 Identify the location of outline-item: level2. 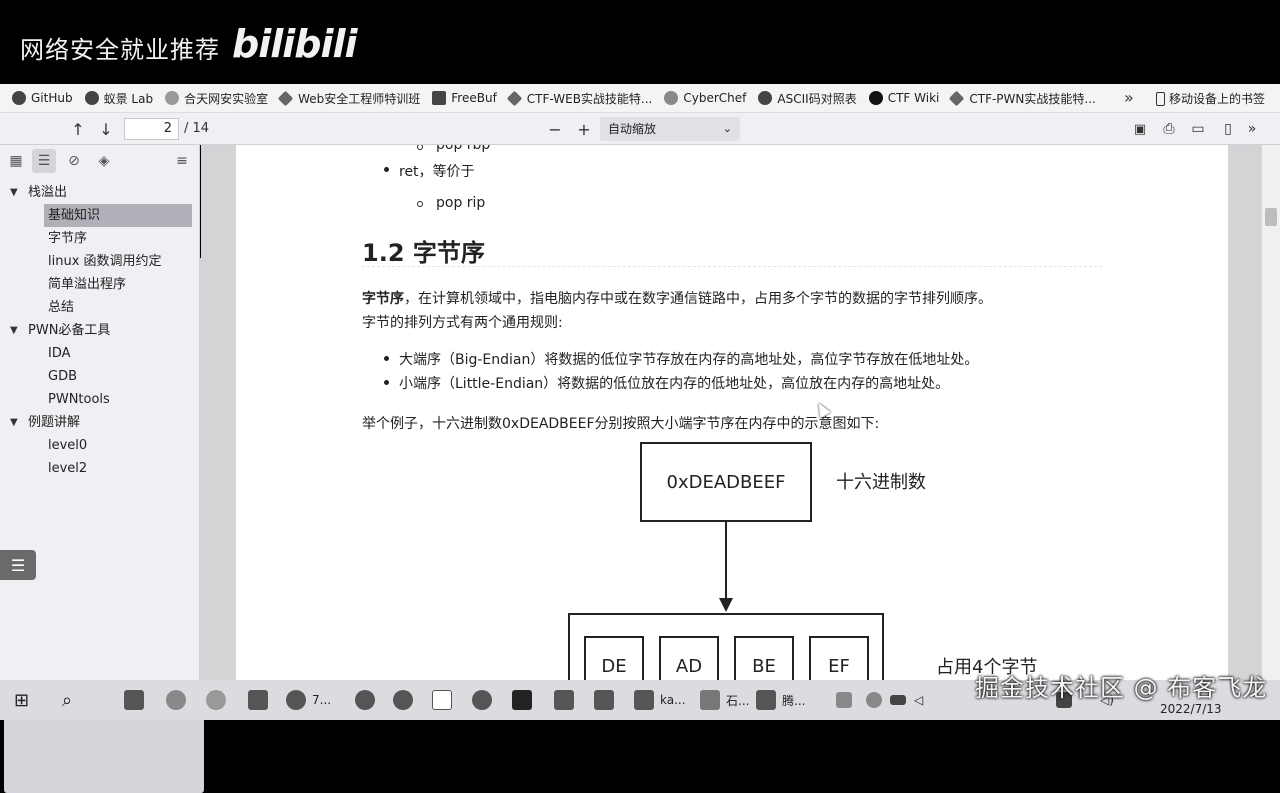
(100, 468).